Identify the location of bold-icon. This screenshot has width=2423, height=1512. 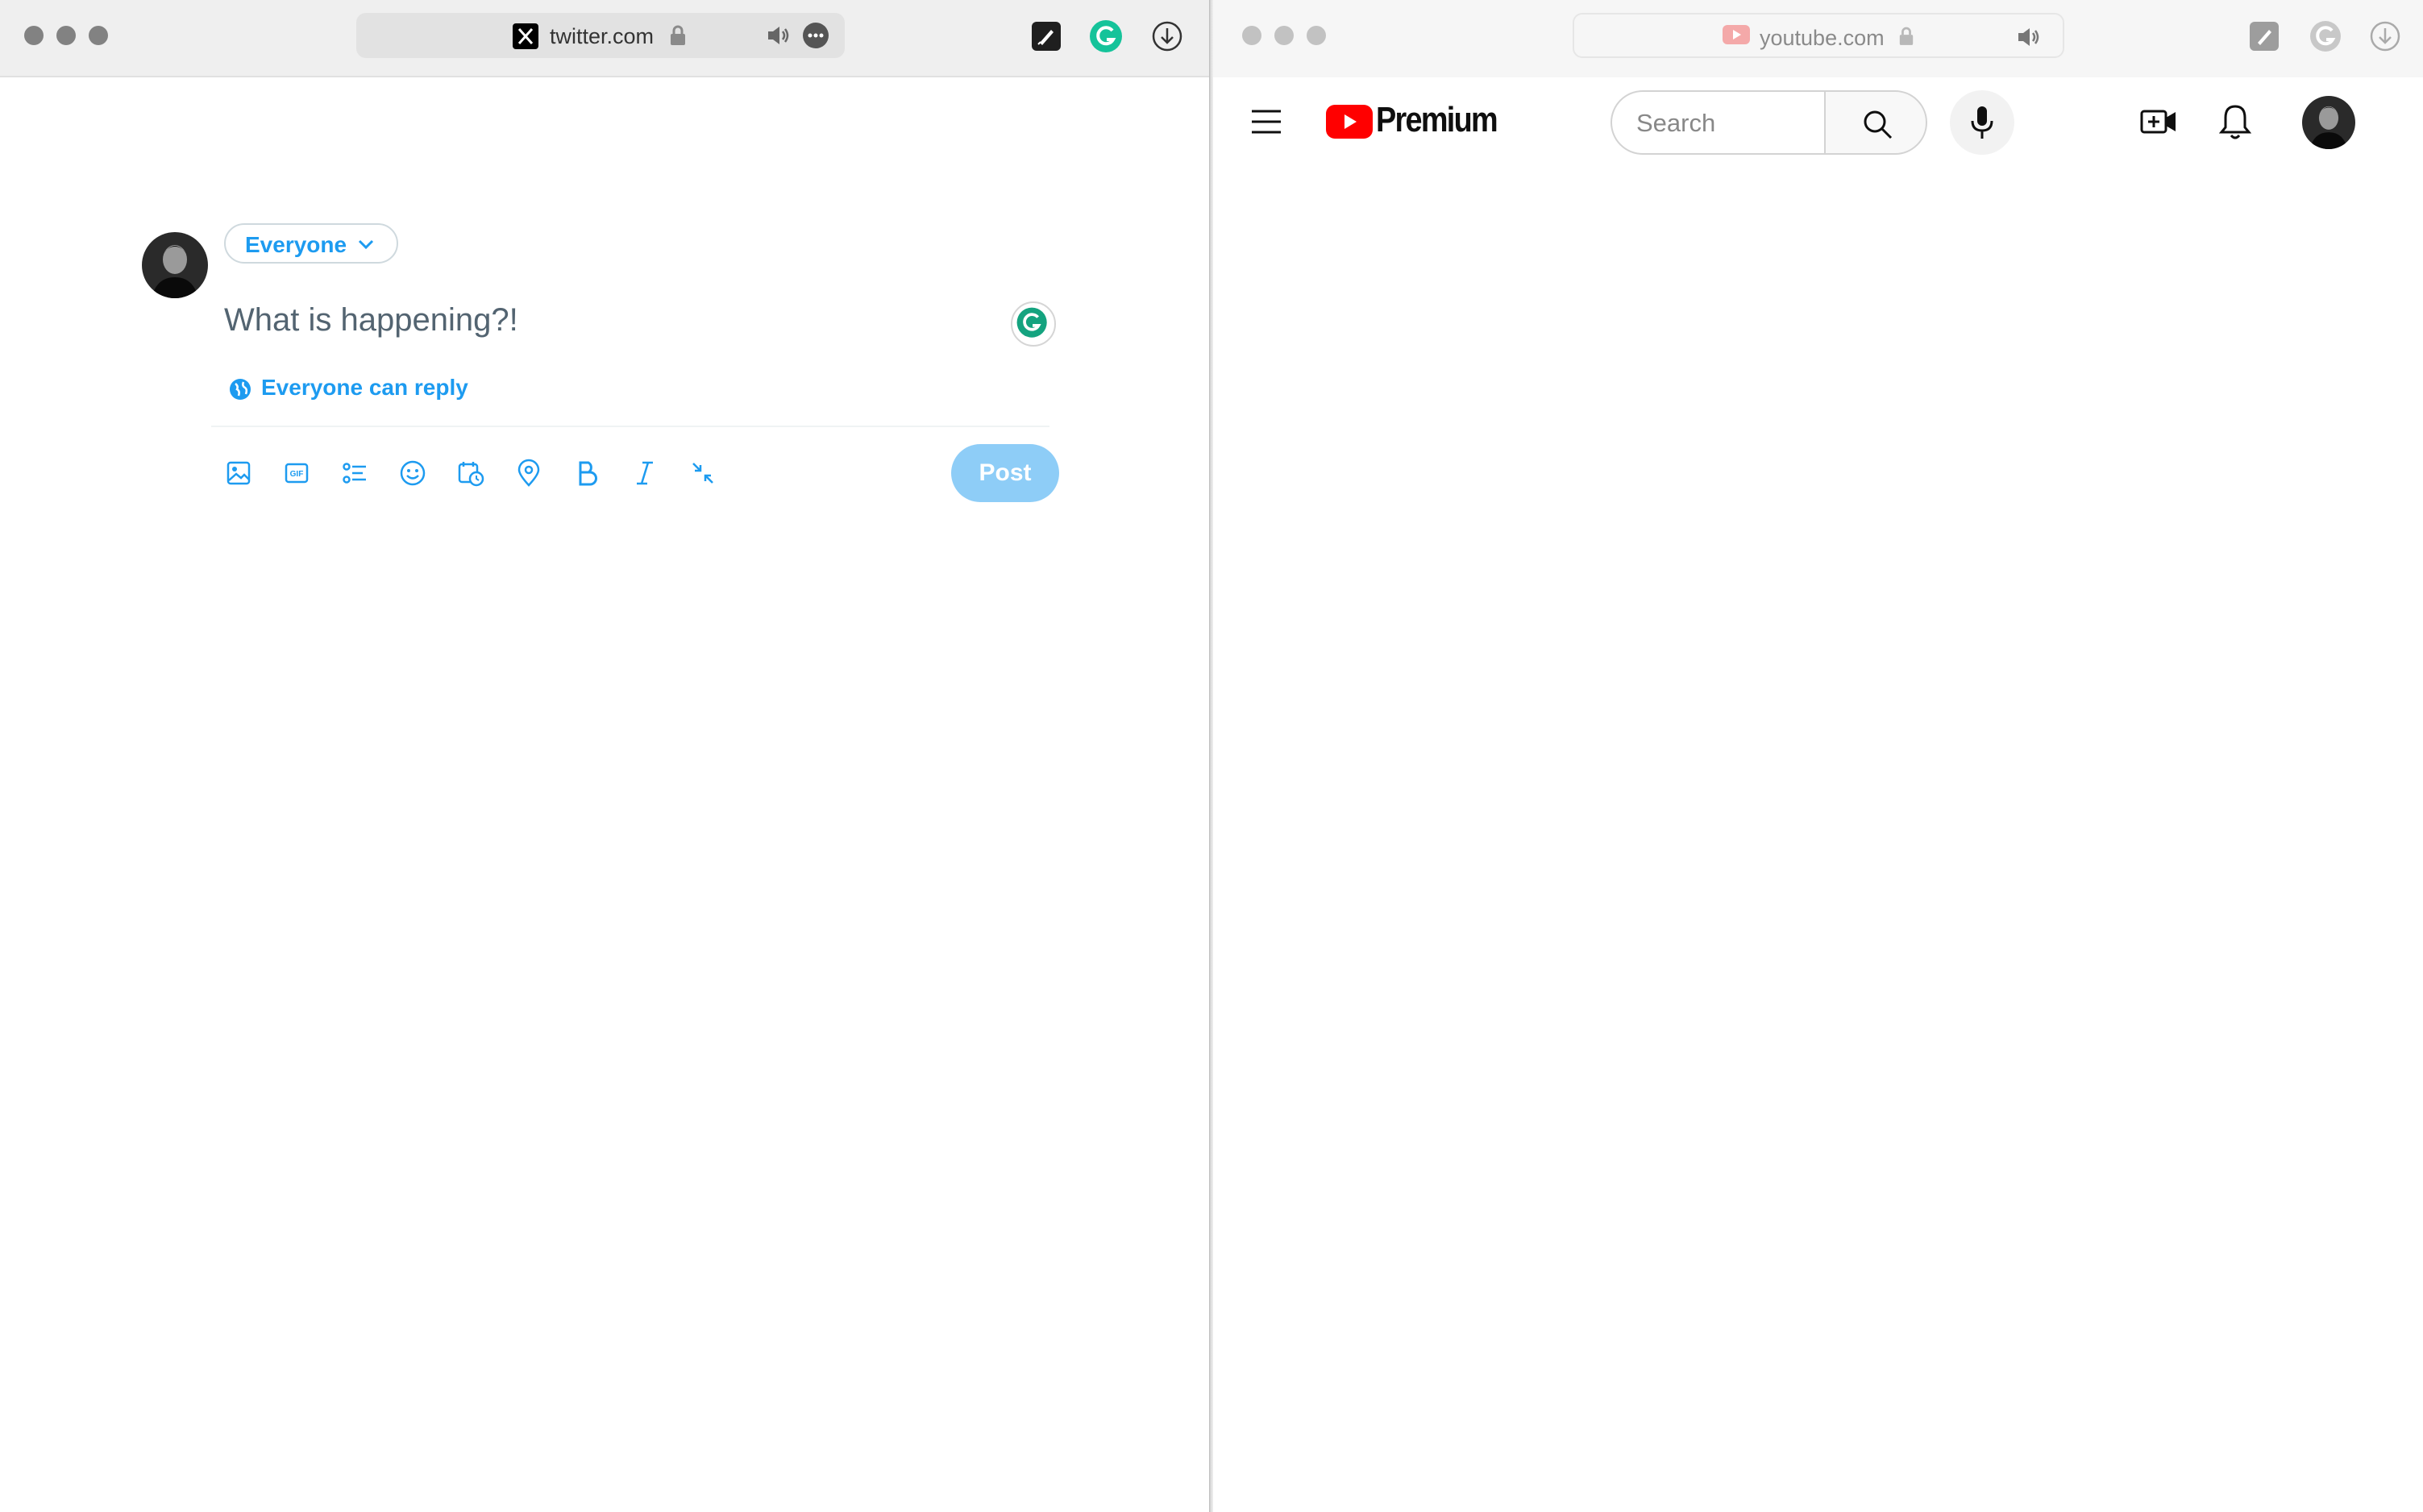
(586, 473).